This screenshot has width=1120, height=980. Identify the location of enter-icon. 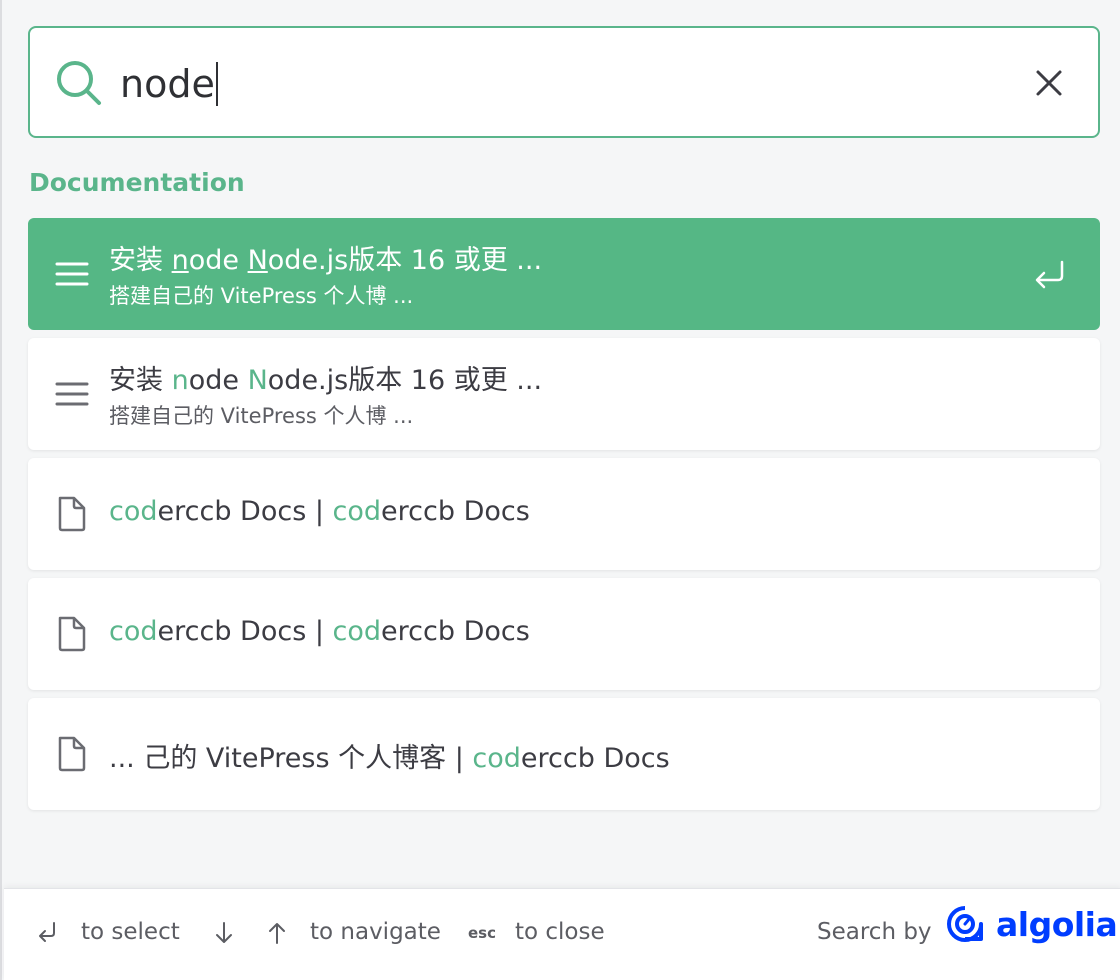
(1049, 274).